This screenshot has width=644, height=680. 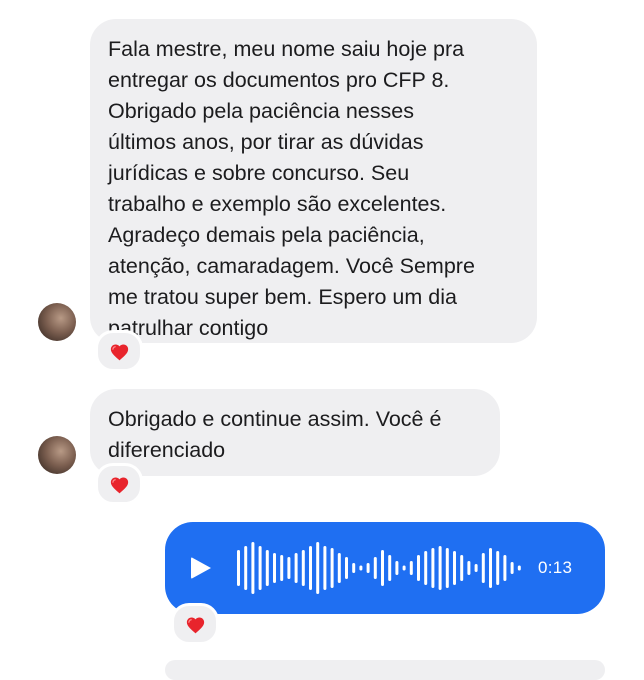 I want to click on message-line: Fala mestre, meu nome saiu hoje pra, so click(x=286, y=49).